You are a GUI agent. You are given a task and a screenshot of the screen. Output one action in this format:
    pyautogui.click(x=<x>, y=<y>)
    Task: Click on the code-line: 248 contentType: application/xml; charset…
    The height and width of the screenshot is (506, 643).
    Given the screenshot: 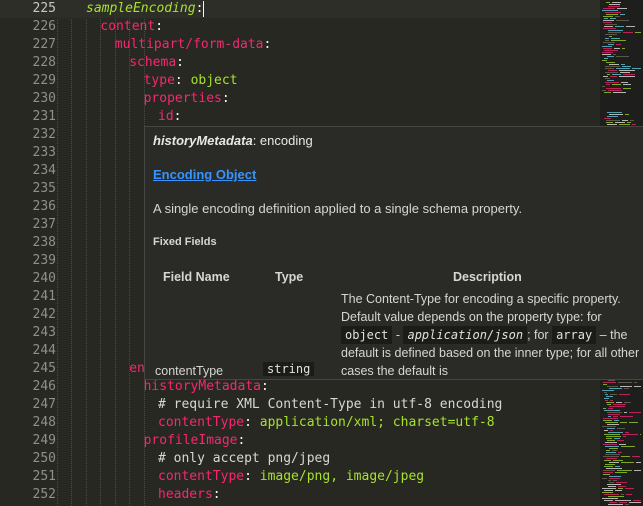 What is the action you would take?
    pyautogui.click(x=300, y=423)
    